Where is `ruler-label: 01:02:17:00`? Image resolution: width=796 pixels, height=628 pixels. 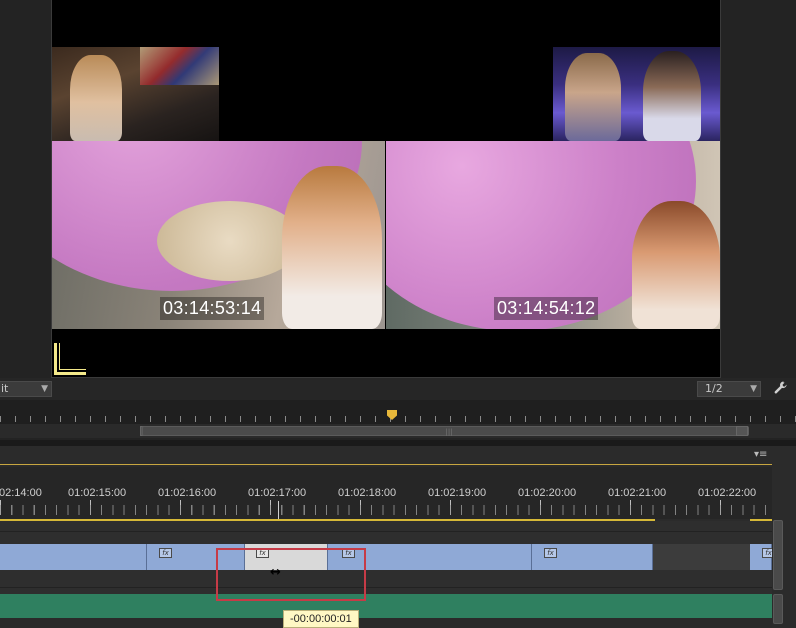 ruler-label: 01:02:17:00 is located at coordinates (277, 493).